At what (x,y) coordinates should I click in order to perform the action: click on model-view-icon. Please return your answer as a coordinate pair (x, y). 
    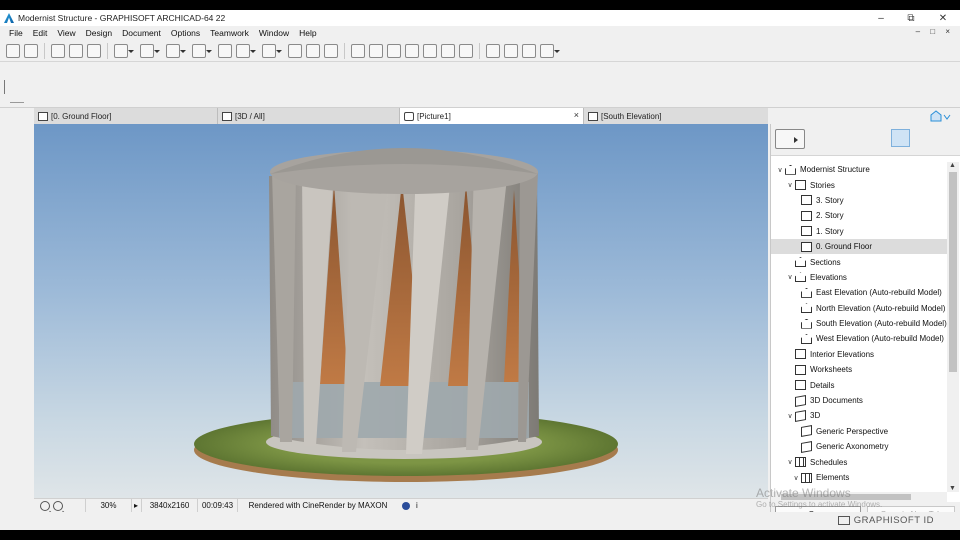
    Looking at the image, I should click on (176, 50).